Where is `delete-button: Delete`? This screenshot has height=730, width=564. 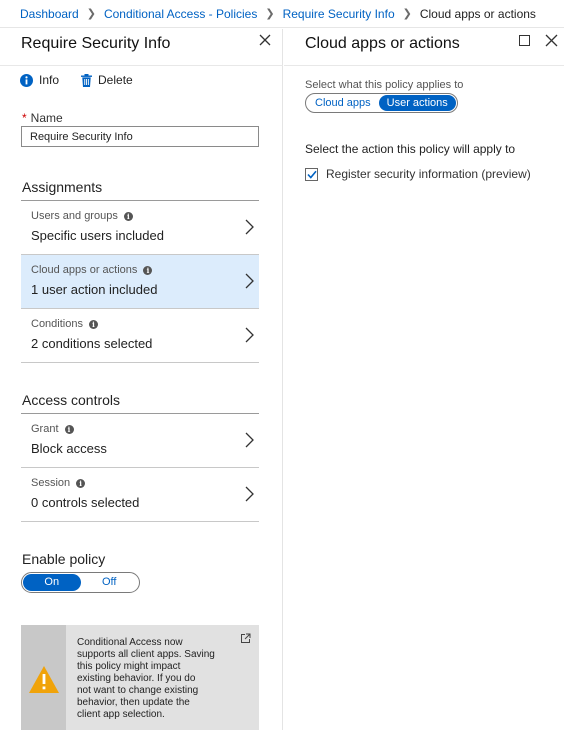 delete-button: Delete is located at coordinates (107, 80).